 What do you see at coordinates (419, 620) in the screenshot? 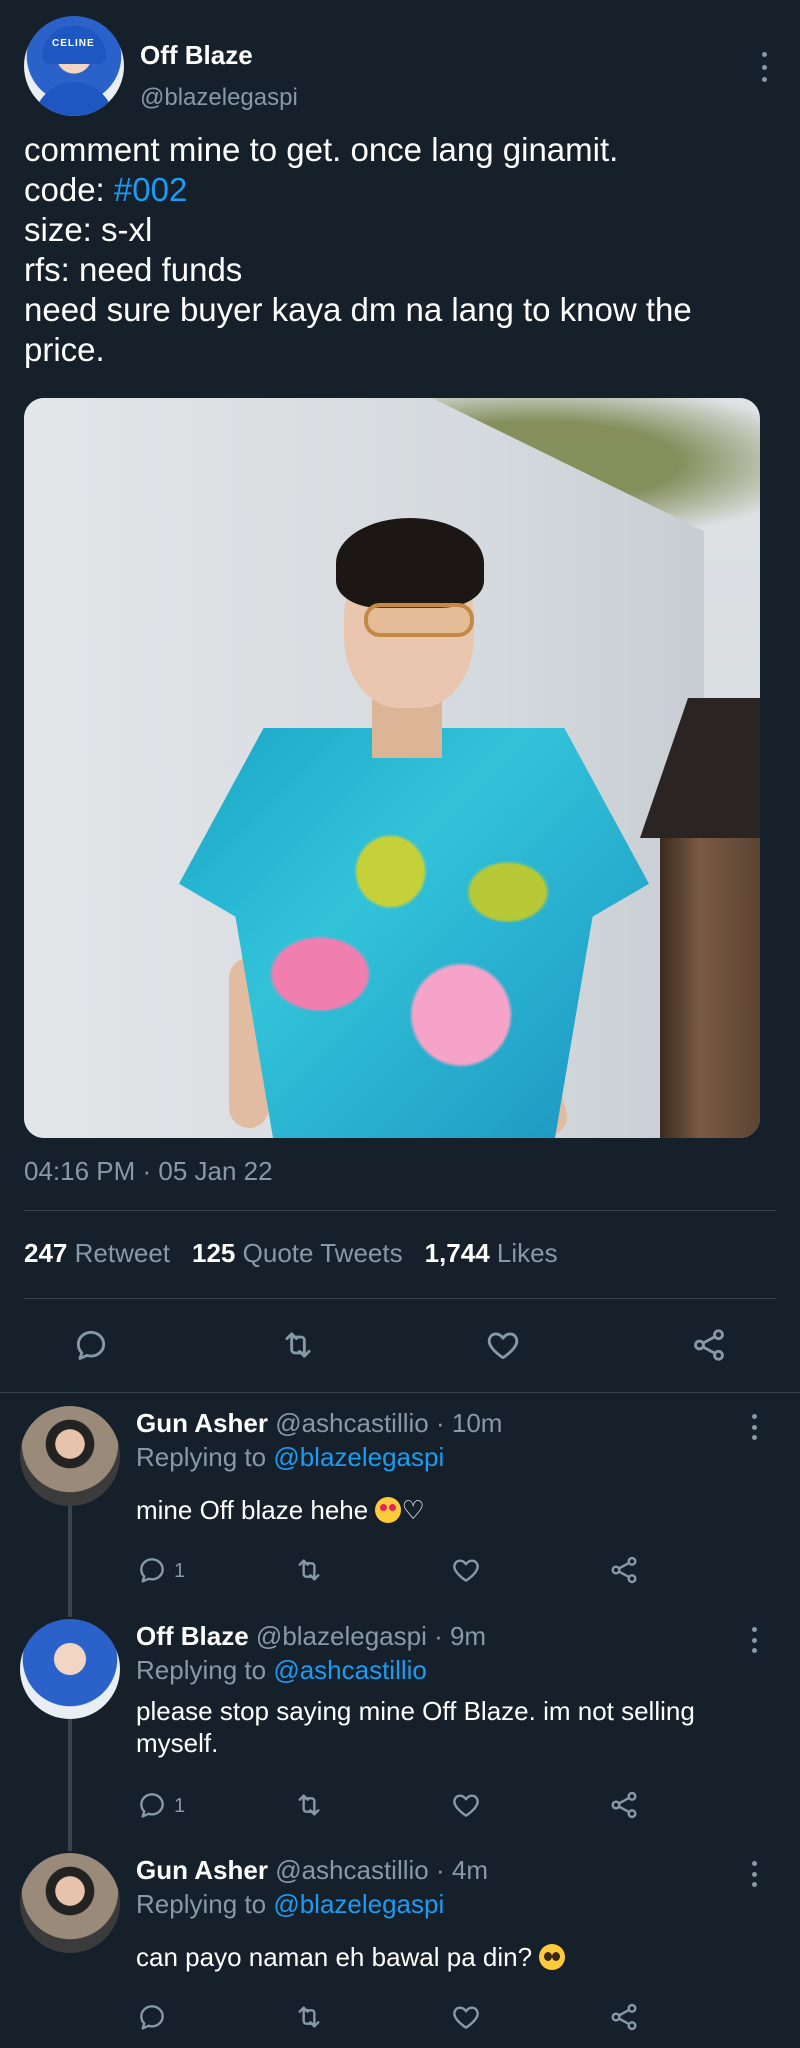
I see `photo-glasses` at bounding box center [419, 620].